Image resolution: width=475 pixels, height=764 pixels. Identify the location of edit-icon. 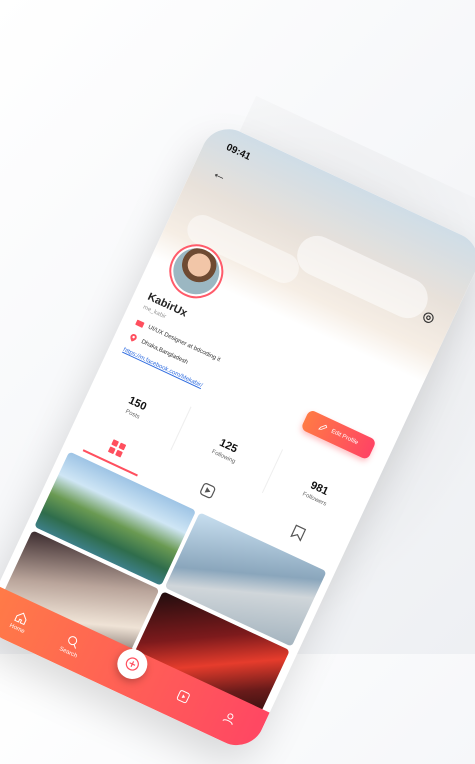
(323, 427).